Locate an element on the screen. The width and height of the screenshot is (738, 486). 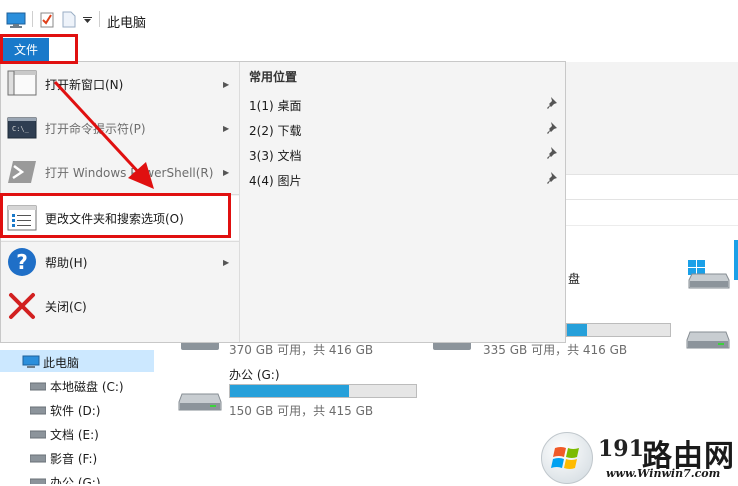
annotation-arrow is located at coordinates (103, 134).